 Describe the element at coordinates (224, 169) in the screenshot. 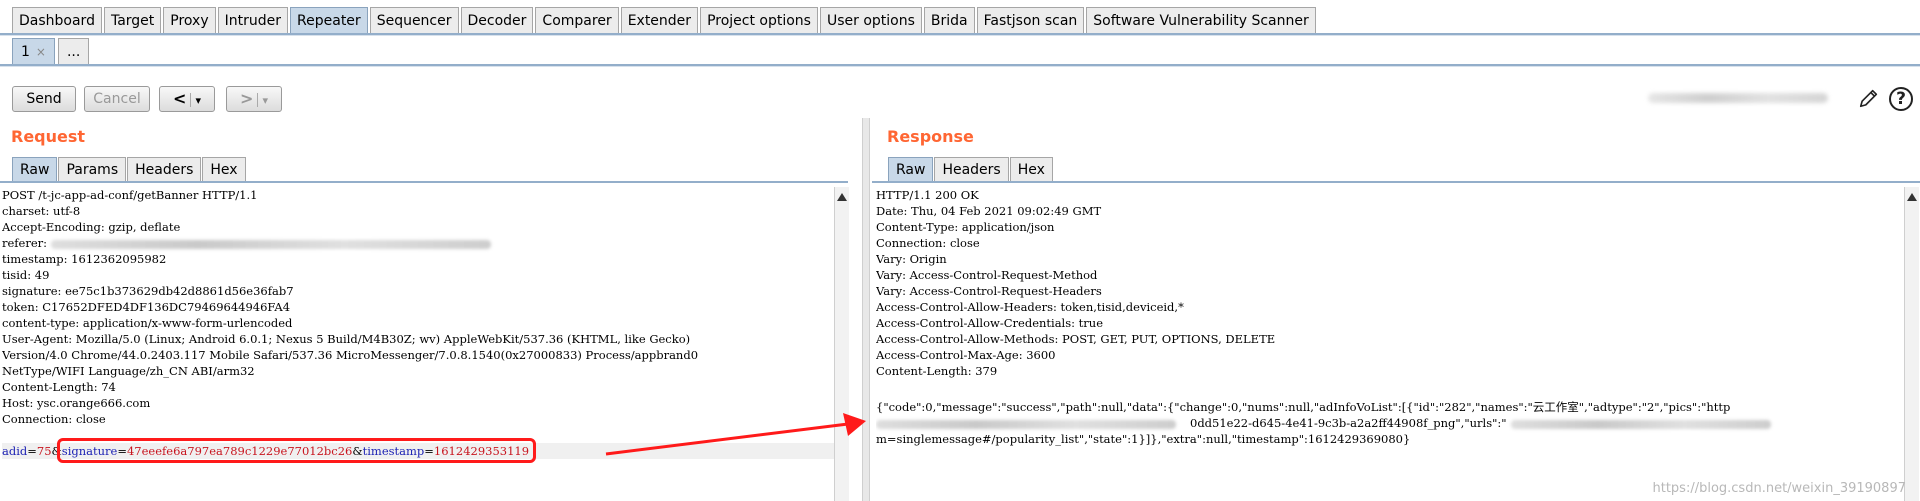

I see `tab-request-hex: Hex` at that location.